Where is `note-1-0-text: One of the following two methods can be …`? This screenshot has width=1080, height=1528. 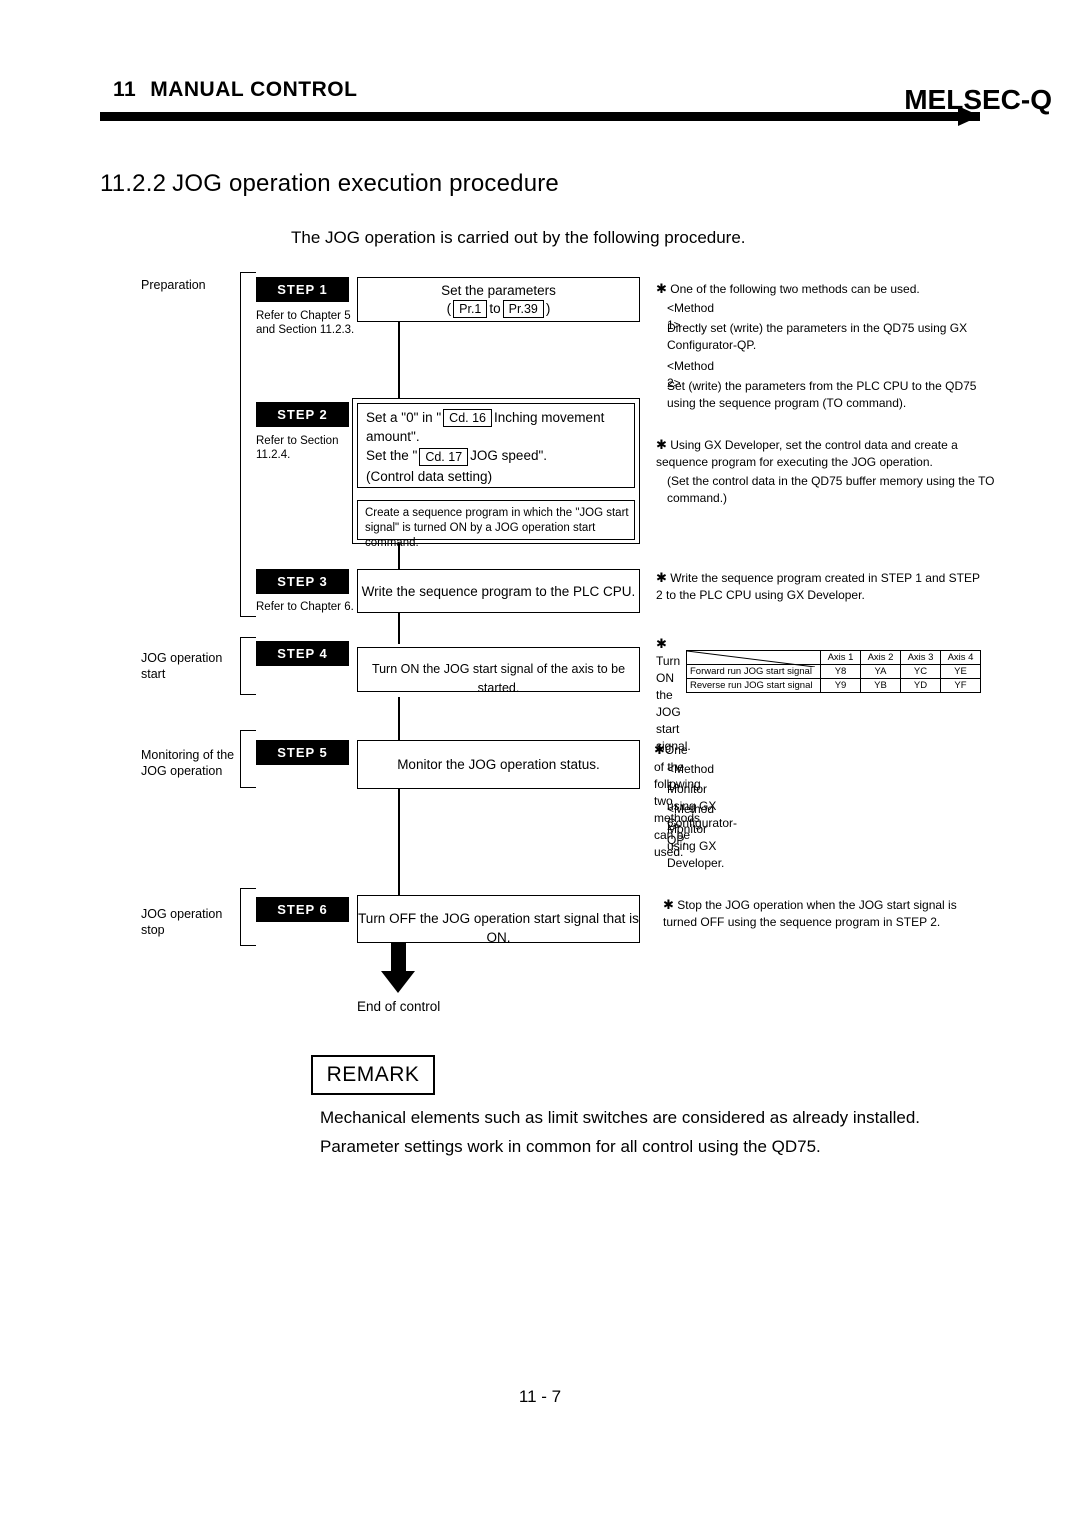 note-1-0-text: One of the following two methods can be … is located at coordinates (795, 289).